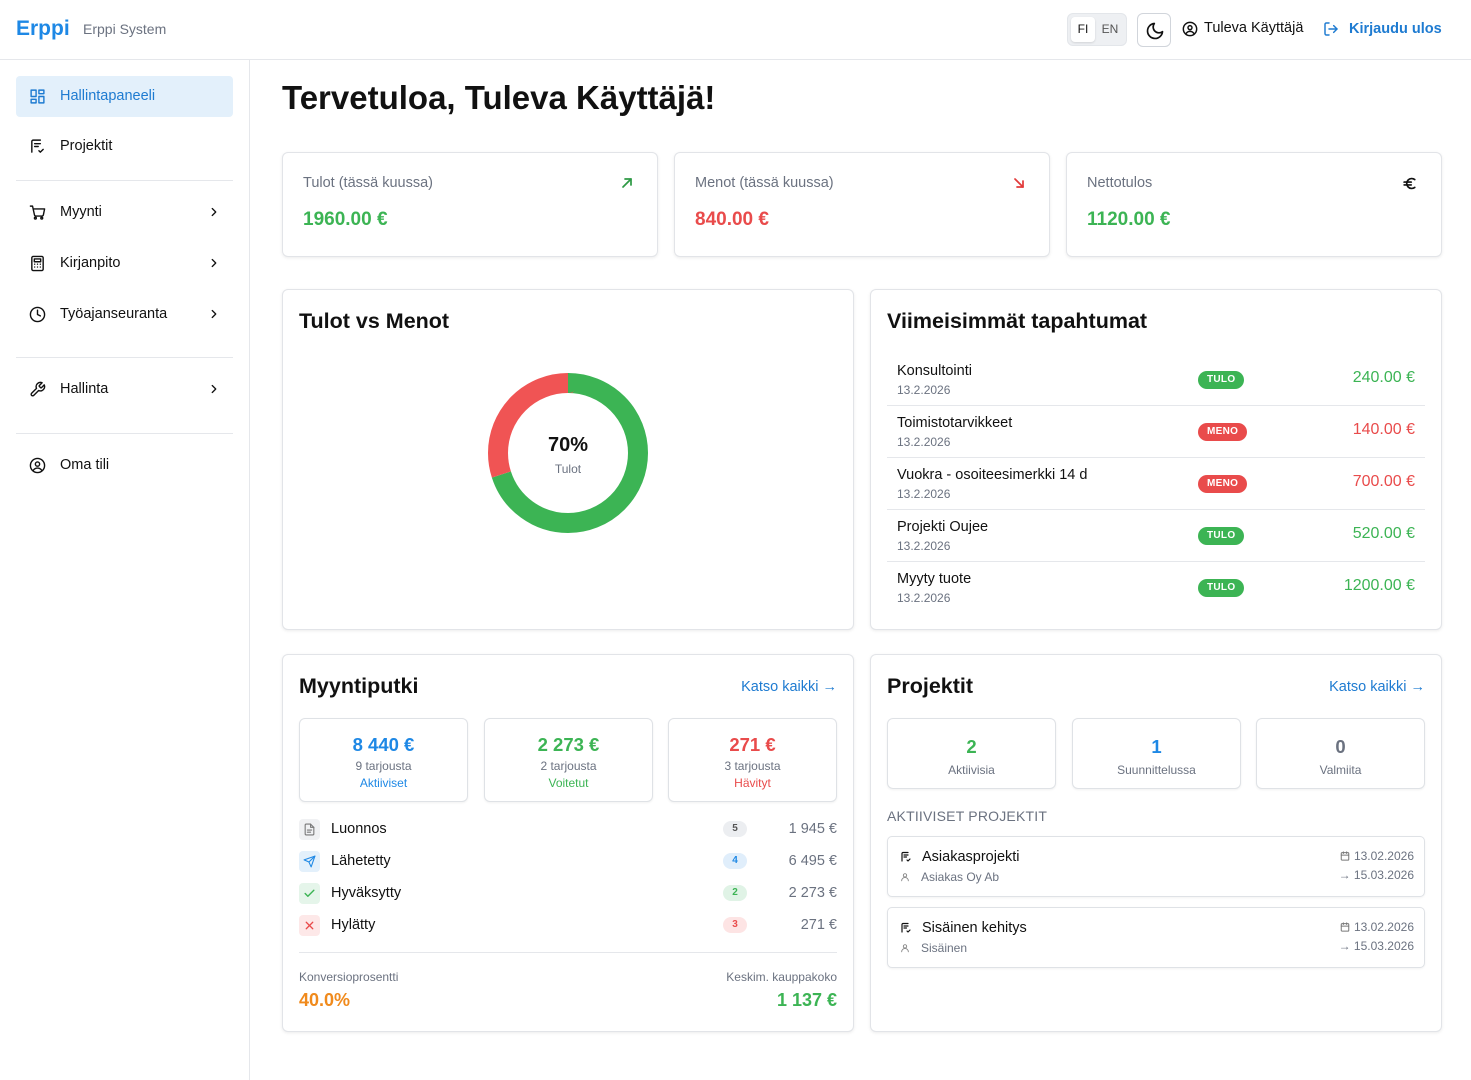 The width and height of the screenshot is (1471, 1080). I want to click on sidebar-item-admin: Hallinta, so click(124, 389).